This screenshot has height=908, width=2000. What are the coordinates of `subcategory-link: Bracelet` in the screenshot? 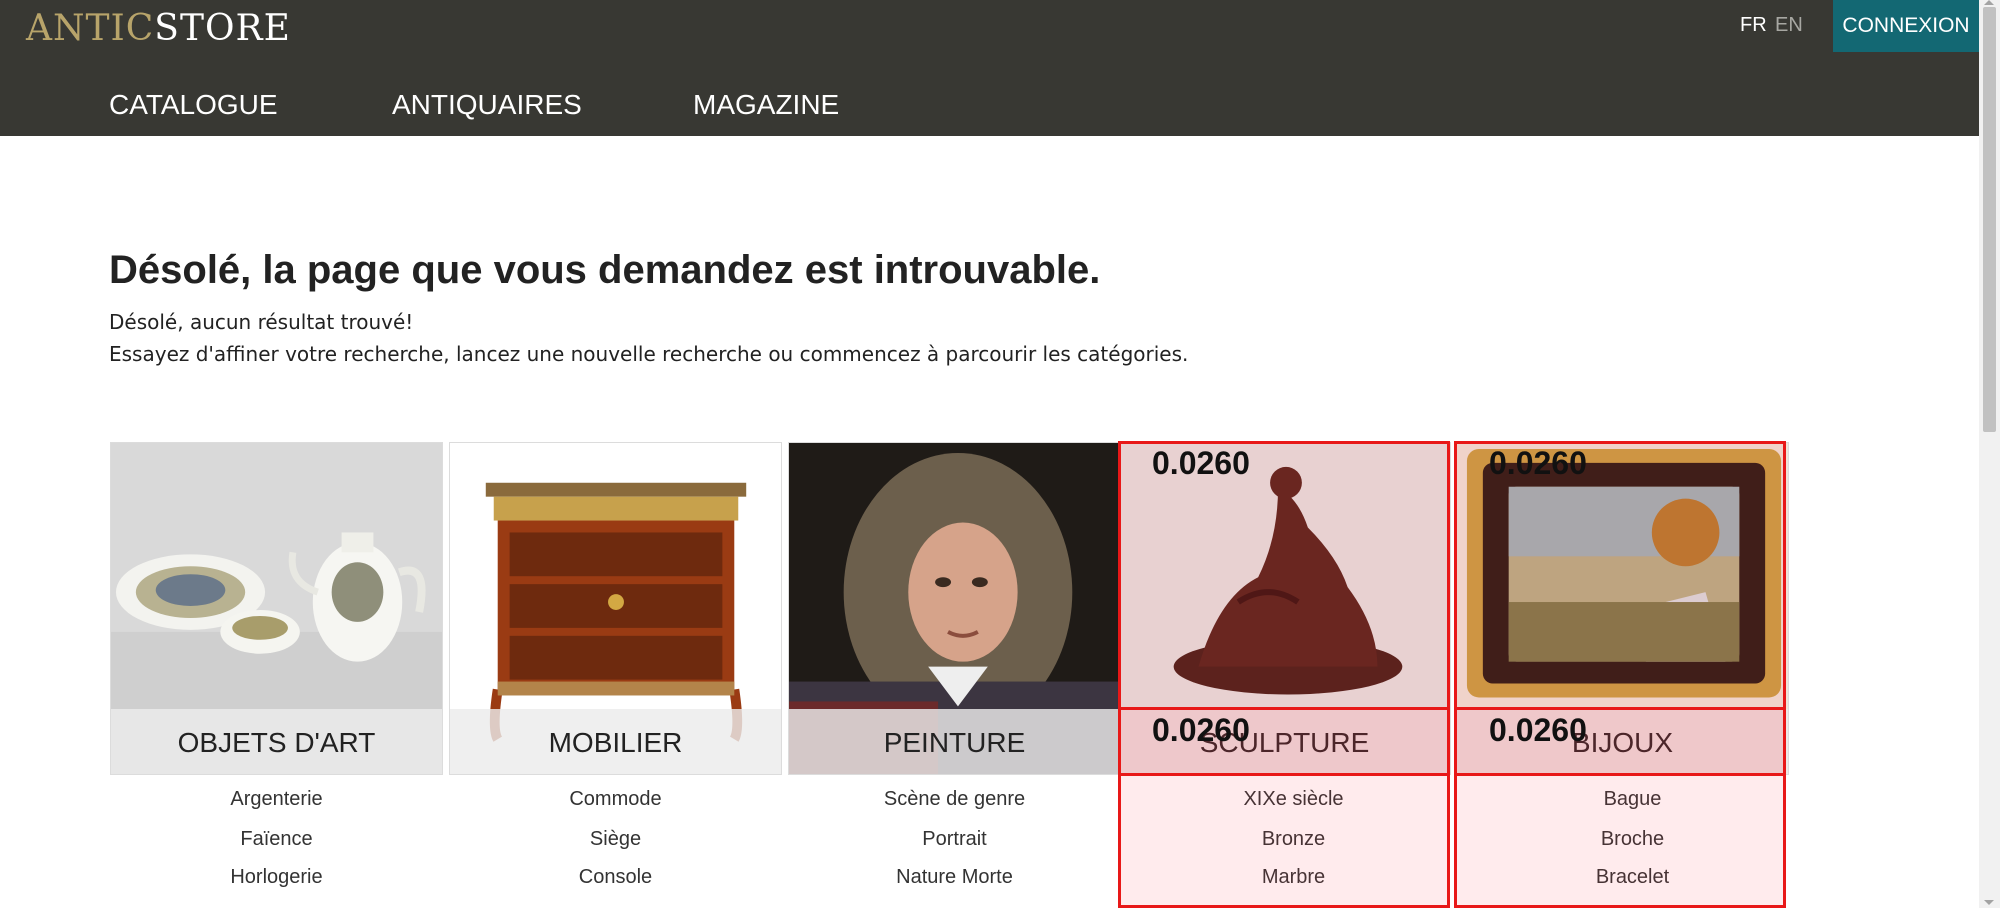 It's located at (1632, 877).